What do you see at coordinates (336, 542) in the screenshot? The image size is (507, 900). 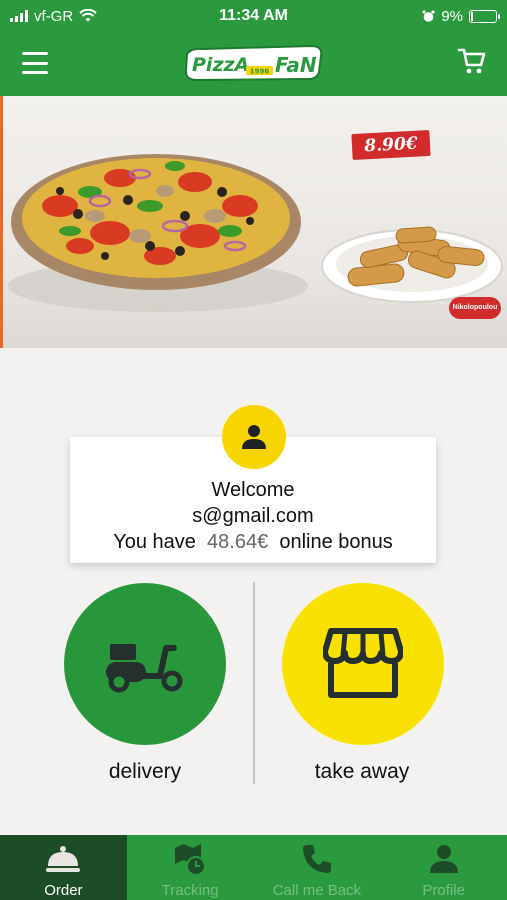 I see `bonus-suffix: online bonus` at bounding box center [336, 542].